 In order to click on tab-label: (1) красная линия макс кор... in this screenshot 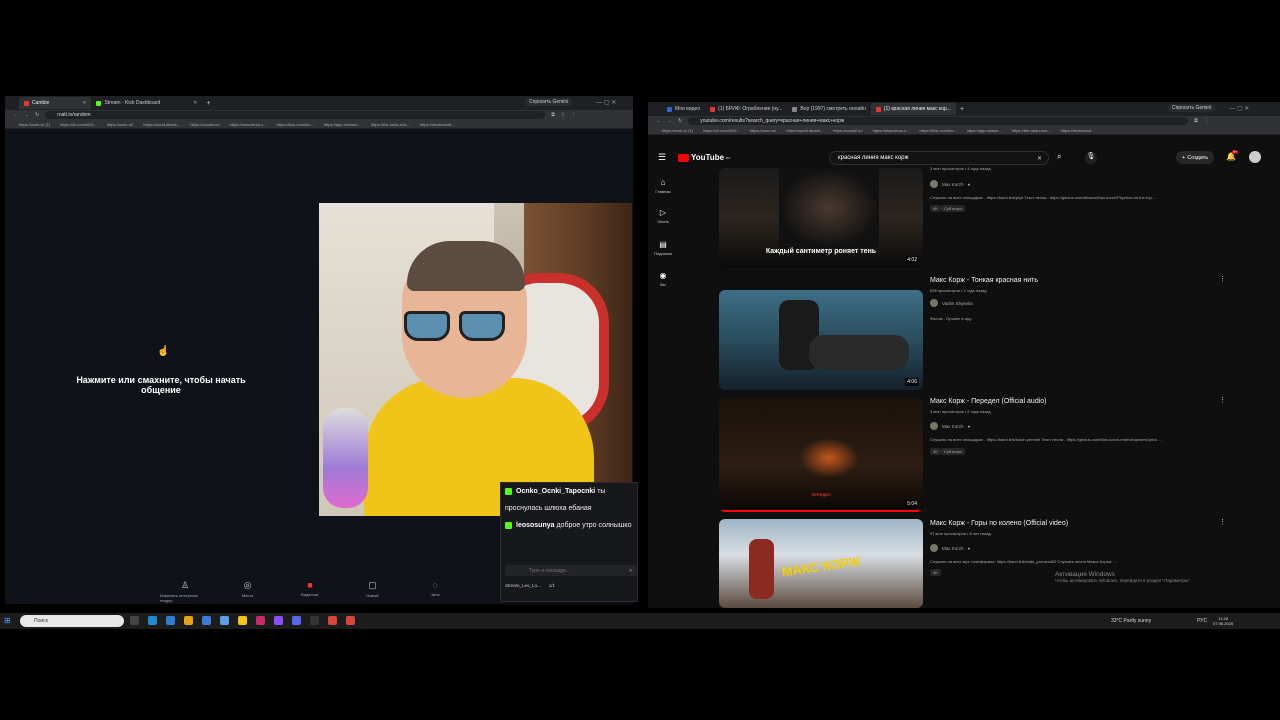, I will do `click(917, 109)`.